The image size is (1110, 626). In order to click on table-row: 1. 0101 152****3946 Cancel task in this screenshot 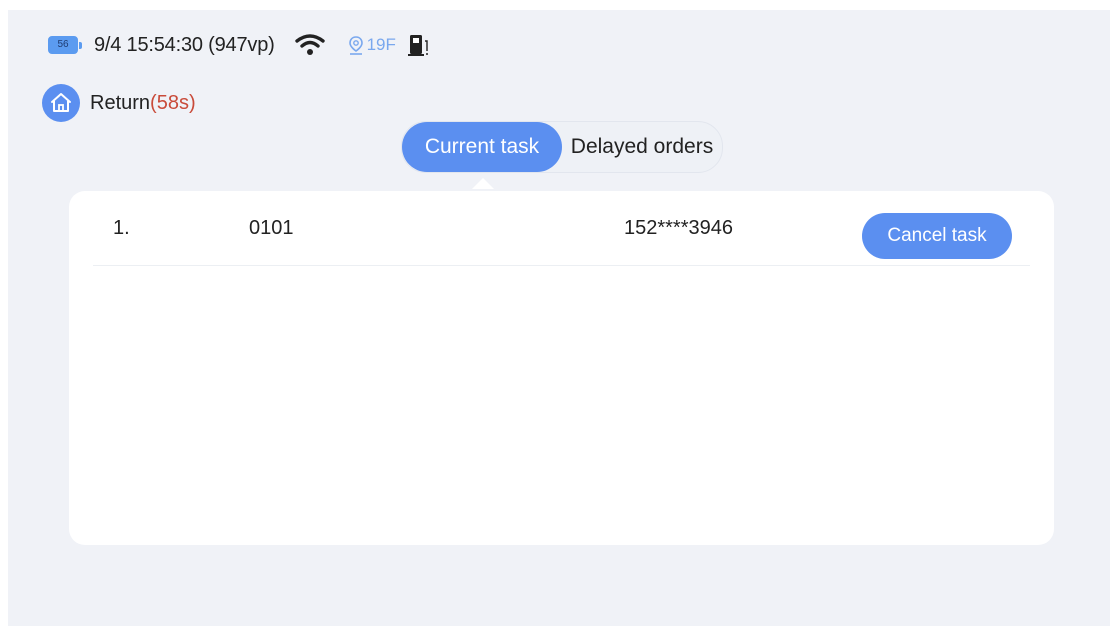, I will do `click(561, 228)`.